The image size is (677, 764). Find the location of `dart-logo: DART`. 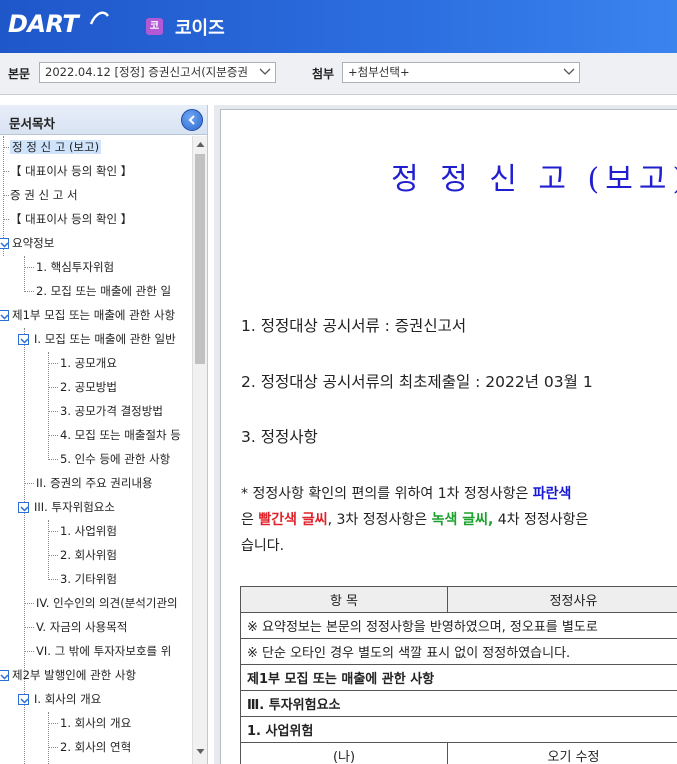

dart-logo: DART is located at coordinates (43, 24).